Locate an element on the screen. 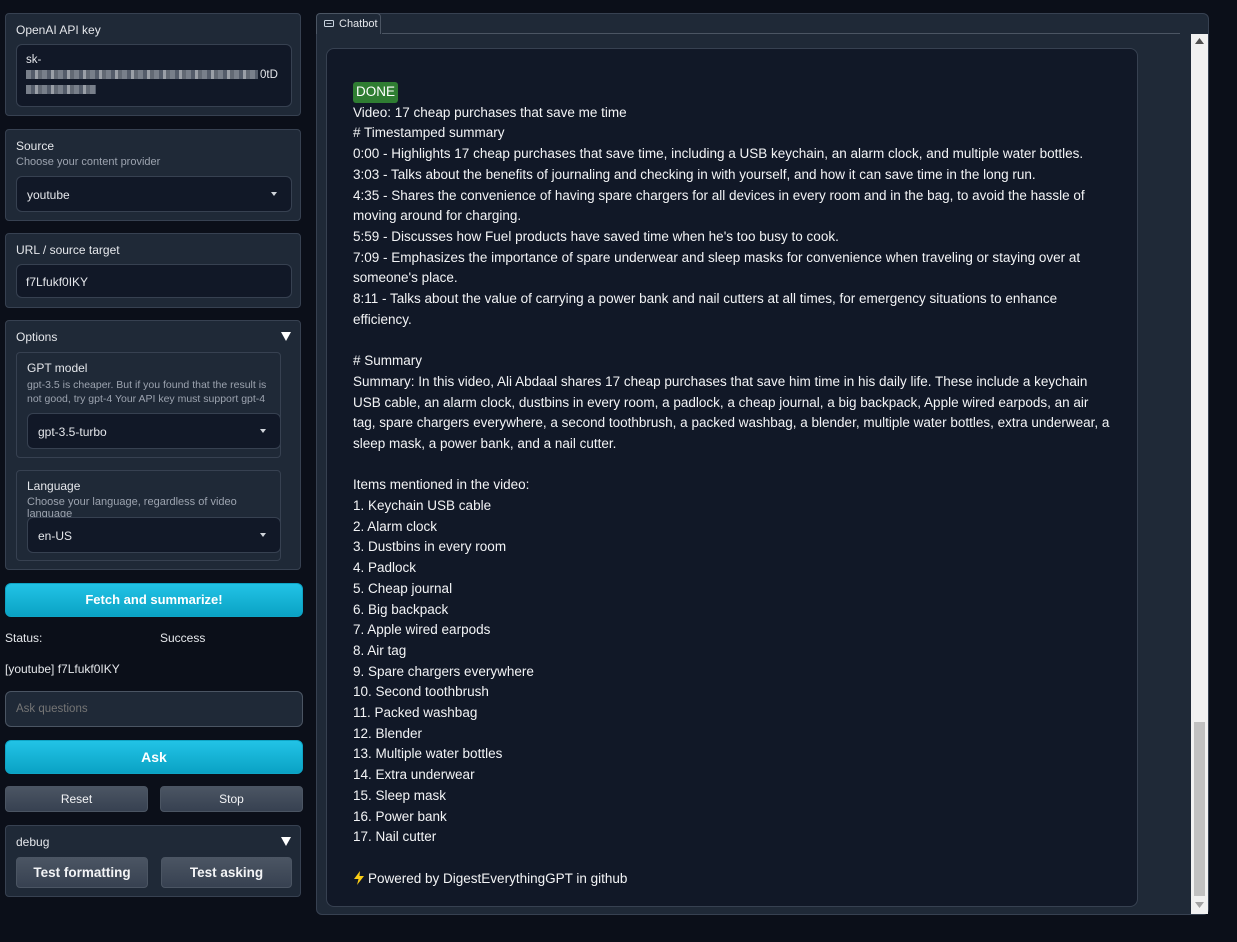  source-info-text: [youtube] f7Lfukf0IKY is located at coordinates (62, 669).